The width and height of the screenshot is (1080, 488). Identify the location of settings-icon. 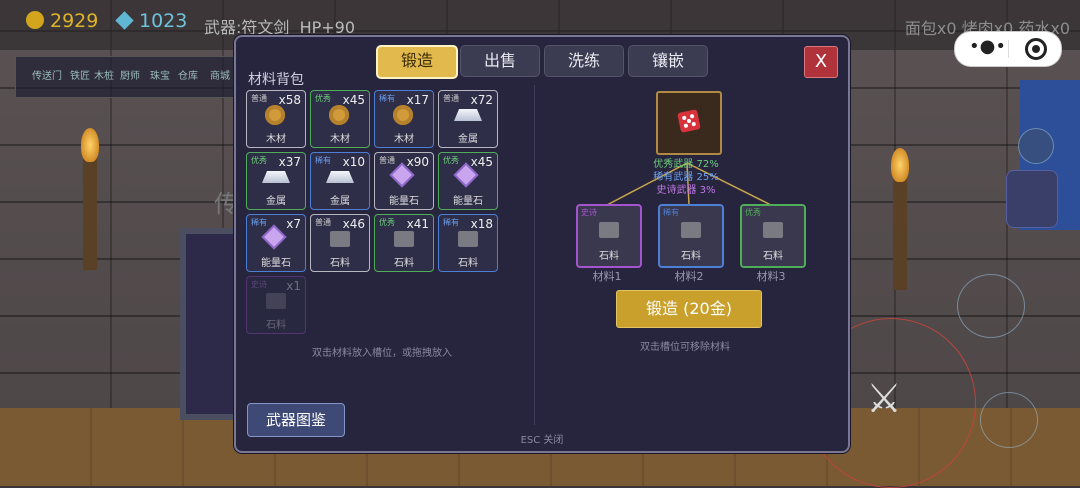
(1036, 146).